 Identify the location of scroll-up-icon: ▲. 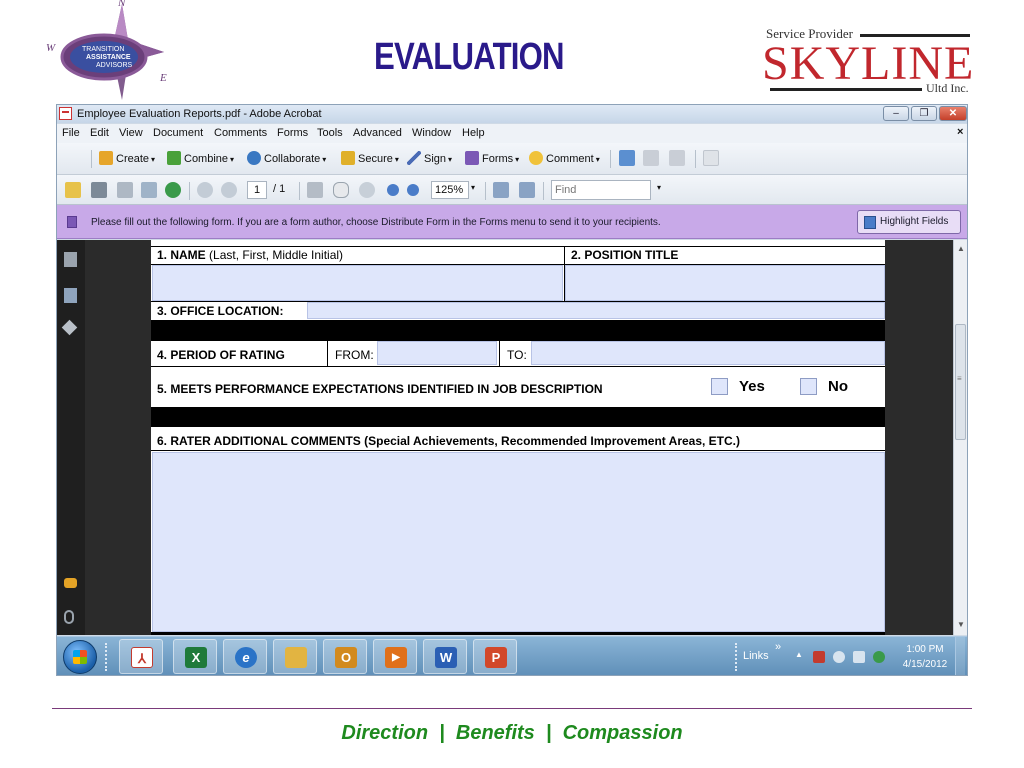
(961, 248).